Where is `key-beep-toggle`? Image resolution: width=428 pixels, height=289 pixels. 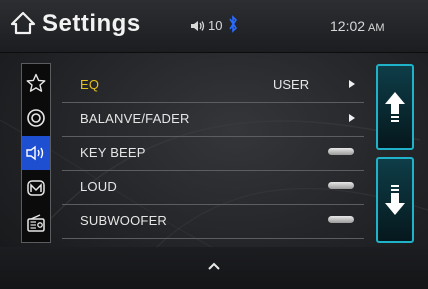 key-beep-toggle is located at coordinates (341, 151).